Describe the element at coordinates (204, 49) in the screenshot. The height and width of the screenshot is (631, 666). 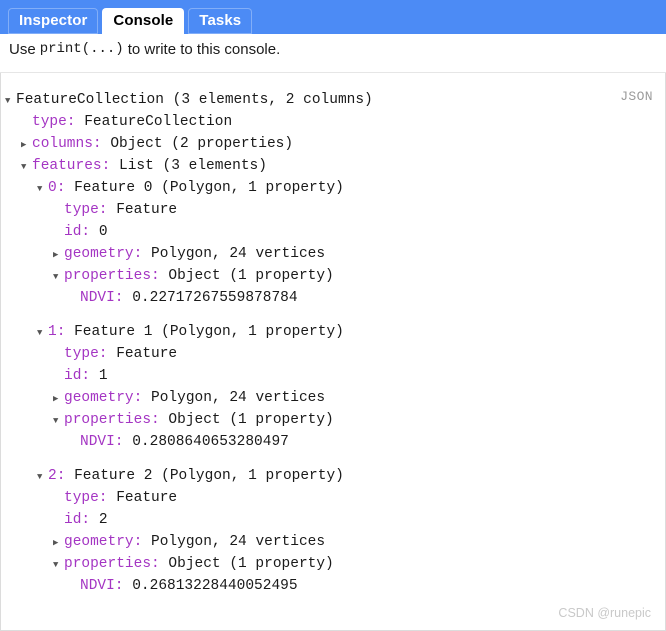
I see `hint-suffix: to write to this console.` at that location.